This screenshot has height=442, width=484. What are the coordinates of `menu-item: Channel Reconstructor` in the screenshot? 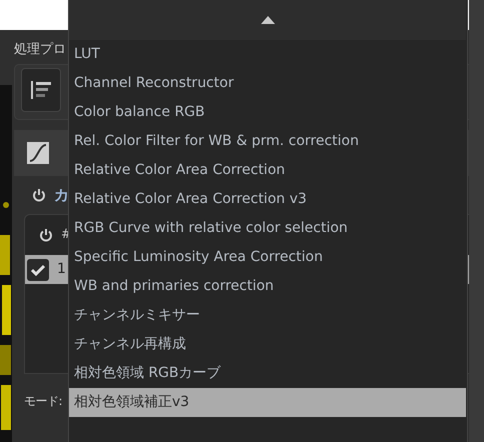 It's located at (267, 83).